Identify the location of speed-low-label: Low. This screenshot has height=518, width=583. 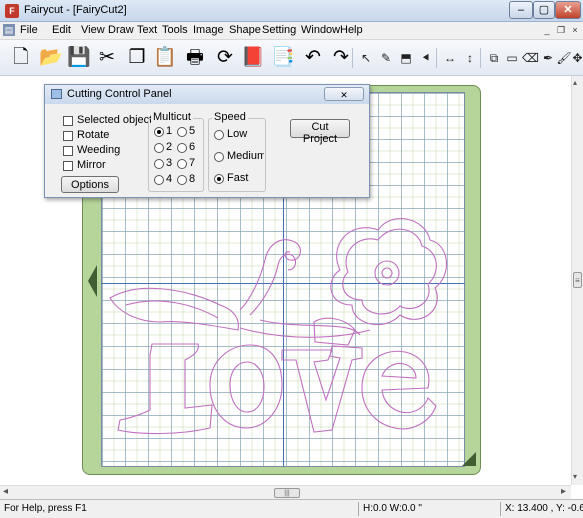
(237, 134).